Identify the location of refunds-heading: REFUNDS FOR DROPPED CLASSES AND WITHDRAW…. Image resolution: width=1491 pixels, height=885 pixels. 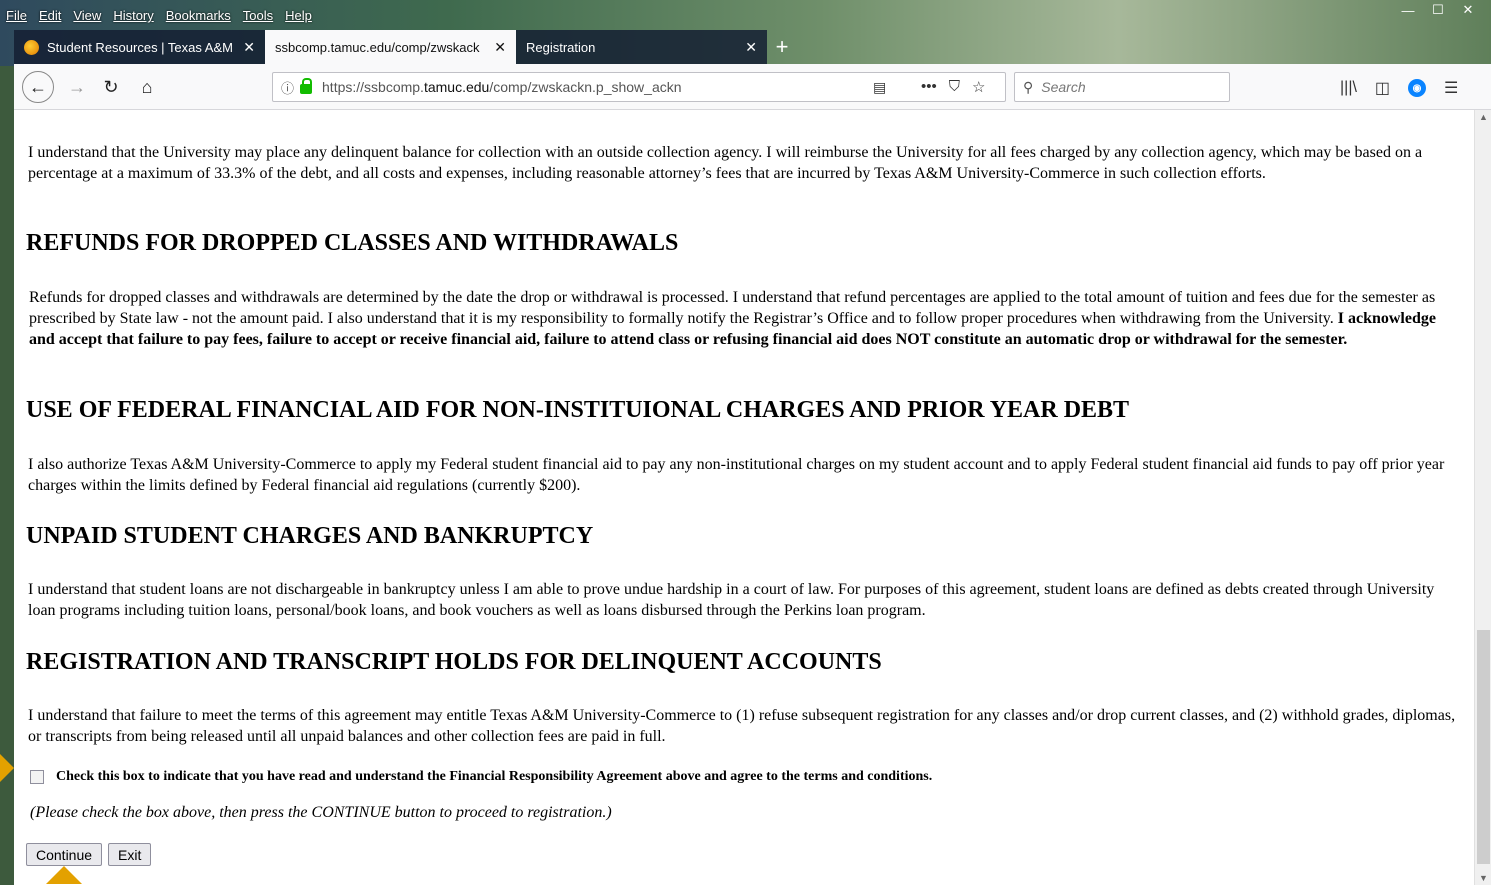
(352, 243).